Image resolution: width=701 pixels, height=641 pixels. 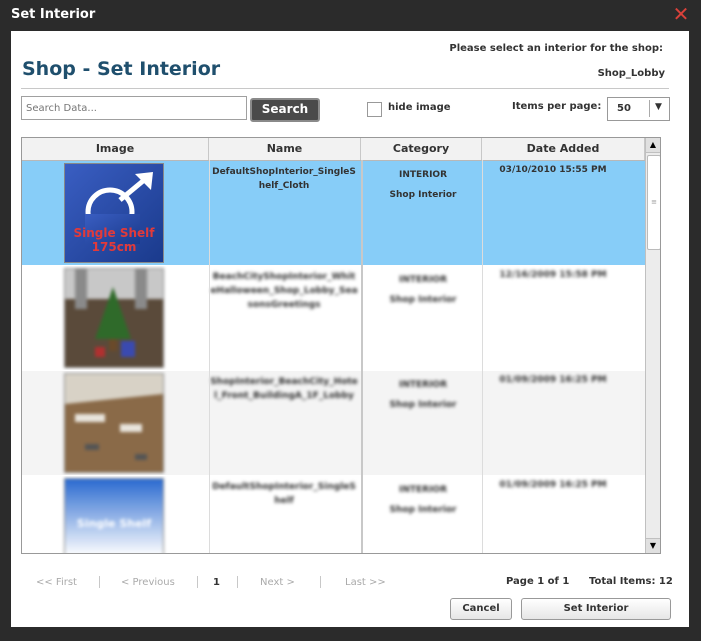 I want to click on grid-header: Image Name Category Date Added, so click(x=341, y=149).